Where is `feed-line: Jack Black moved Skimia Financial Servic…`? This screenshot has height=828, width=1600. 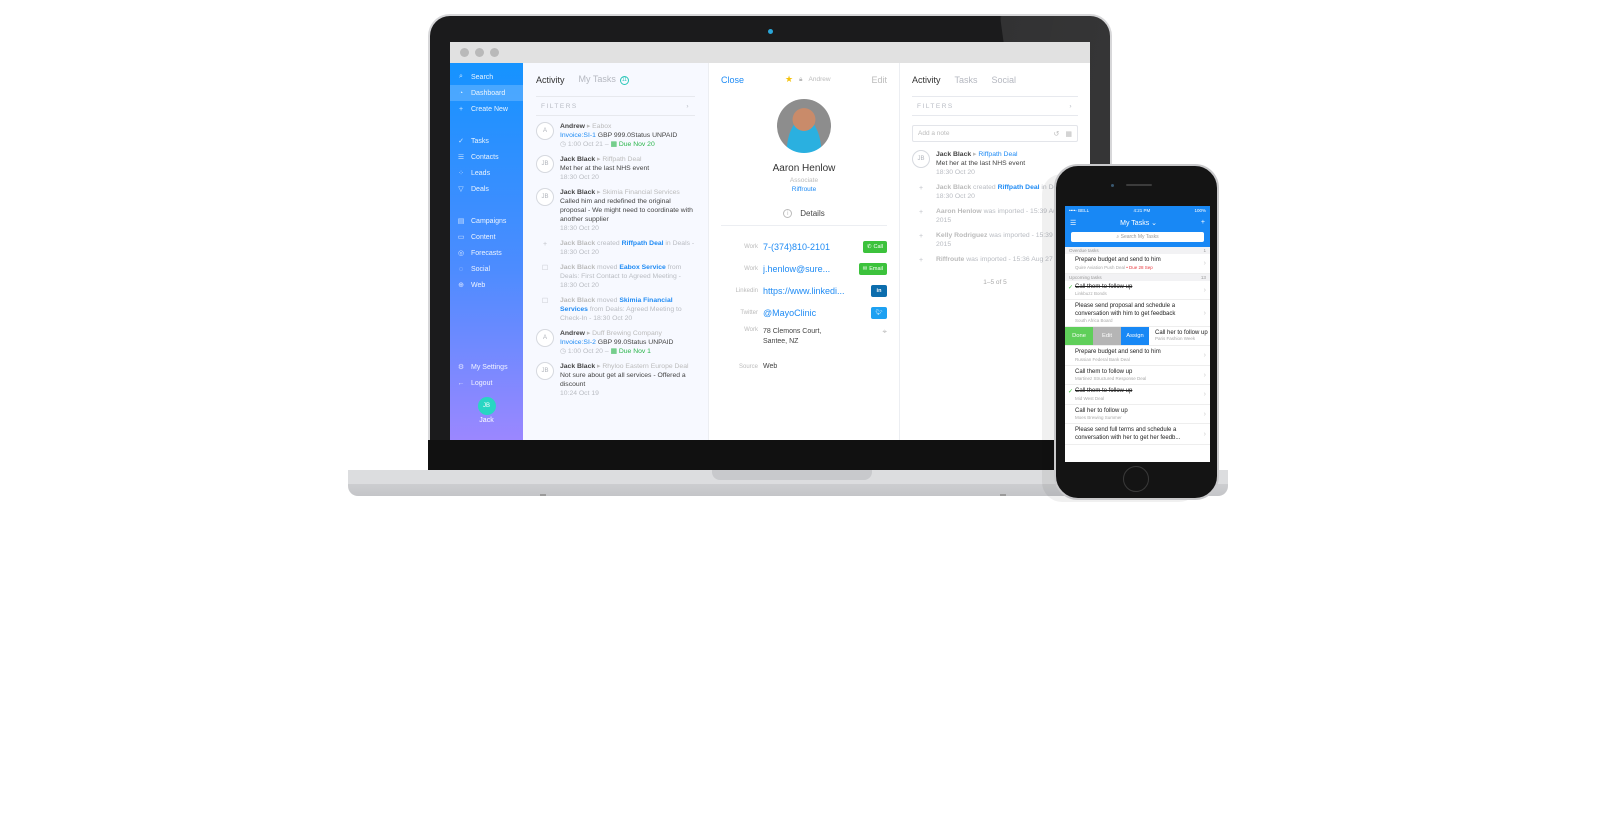 feed-line: Jack Black moved Skimia Financial Servic… is located at coordinates (627, 309).